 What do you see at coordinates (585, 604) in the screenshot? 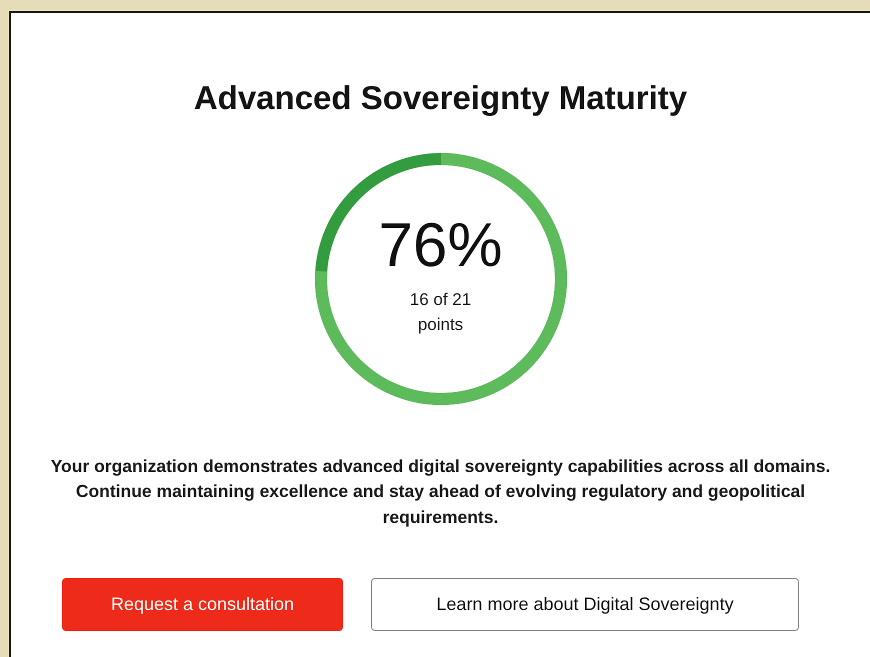
I see `learn-more-button: Learn more about Digital Sovereignty` at bounding box center [585, 604].